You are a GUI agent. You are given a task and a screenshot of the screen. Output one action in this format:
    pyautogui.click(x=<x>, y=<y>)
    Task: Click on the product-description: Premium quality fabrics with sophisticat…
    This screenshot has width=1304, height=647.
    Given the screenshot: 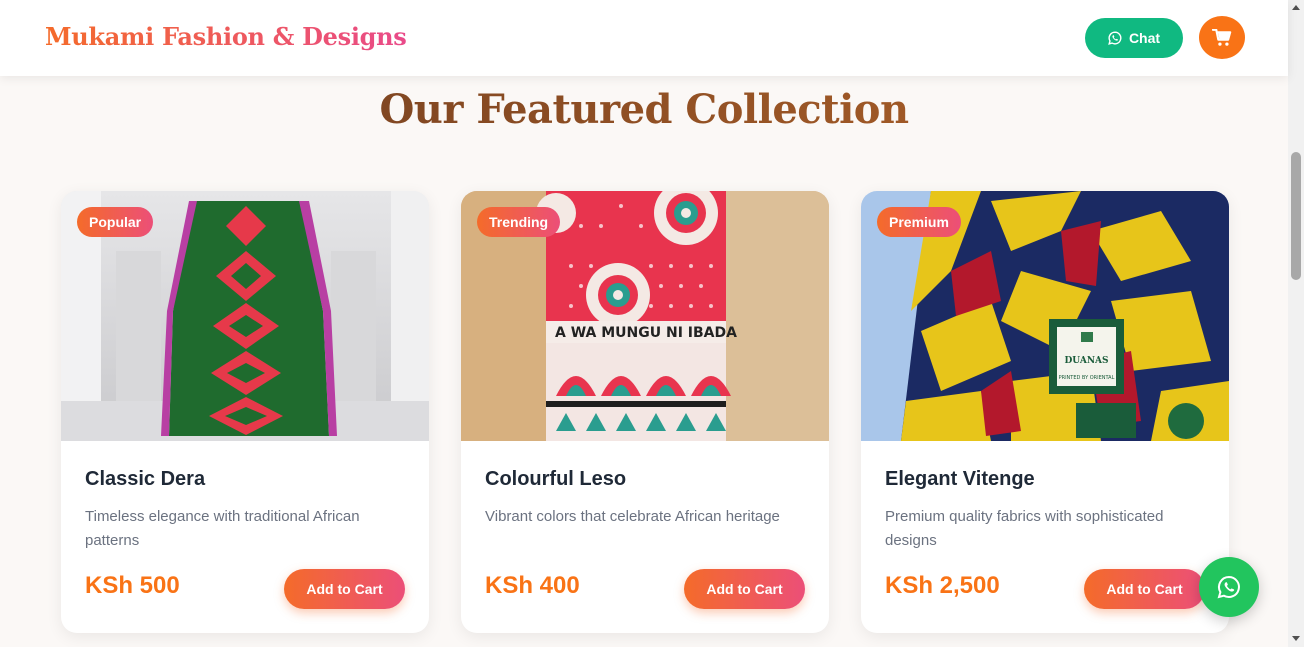 What is the action you would take?
    pyautogui.click(x=1024, y=528)
    